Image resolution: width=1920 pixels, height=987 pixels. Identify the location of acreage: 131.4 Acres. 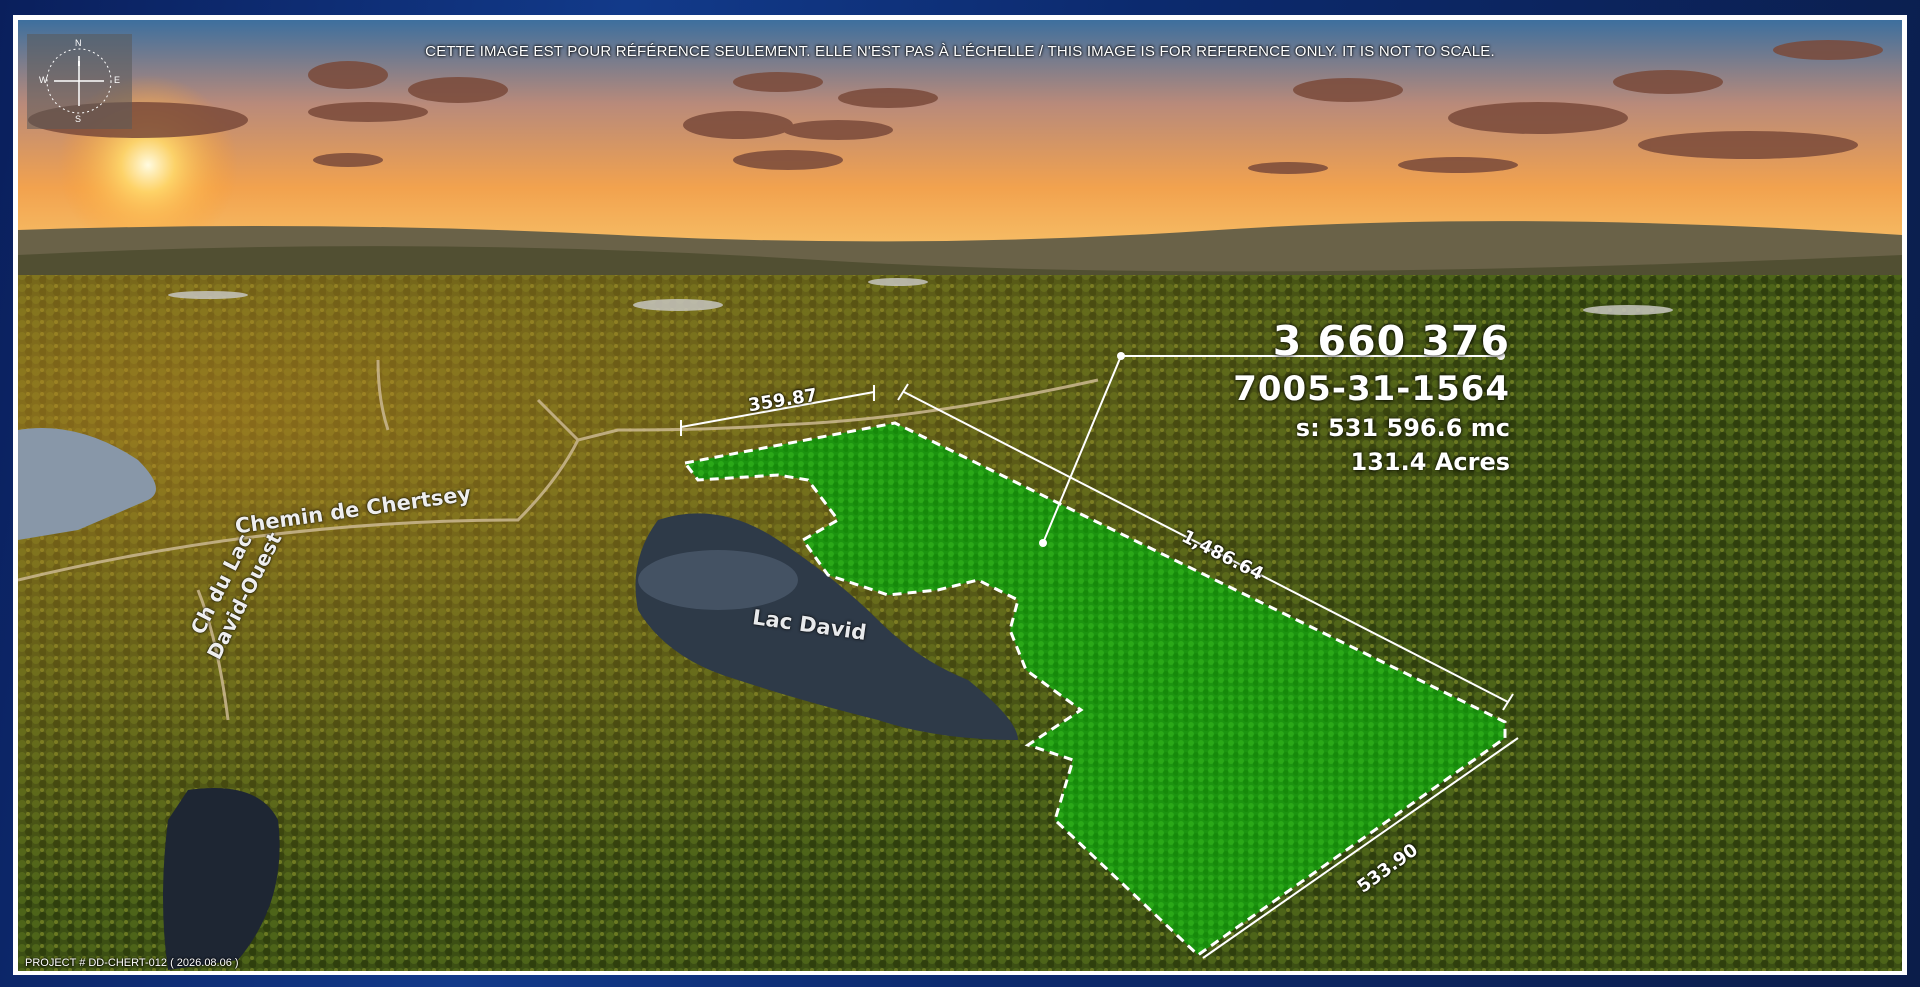
(1430, 462).